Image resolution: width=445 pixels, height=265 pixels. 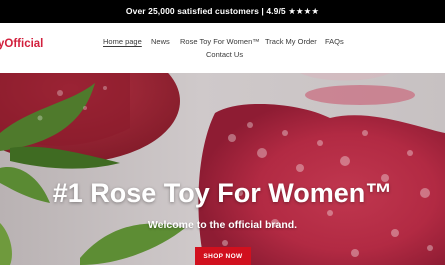 What do you see at coordinates (224, 54) in the screenshot?
I see `nav-contact-us: Contact Us` at bounding box center [224, 54].